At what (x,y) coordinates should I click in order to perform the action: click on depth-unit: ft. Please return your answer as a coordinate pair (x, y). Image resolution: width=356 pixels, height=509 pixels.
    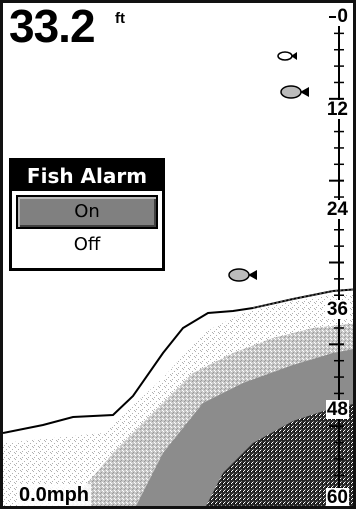
    Looking at the image, I should click on (120, 18).